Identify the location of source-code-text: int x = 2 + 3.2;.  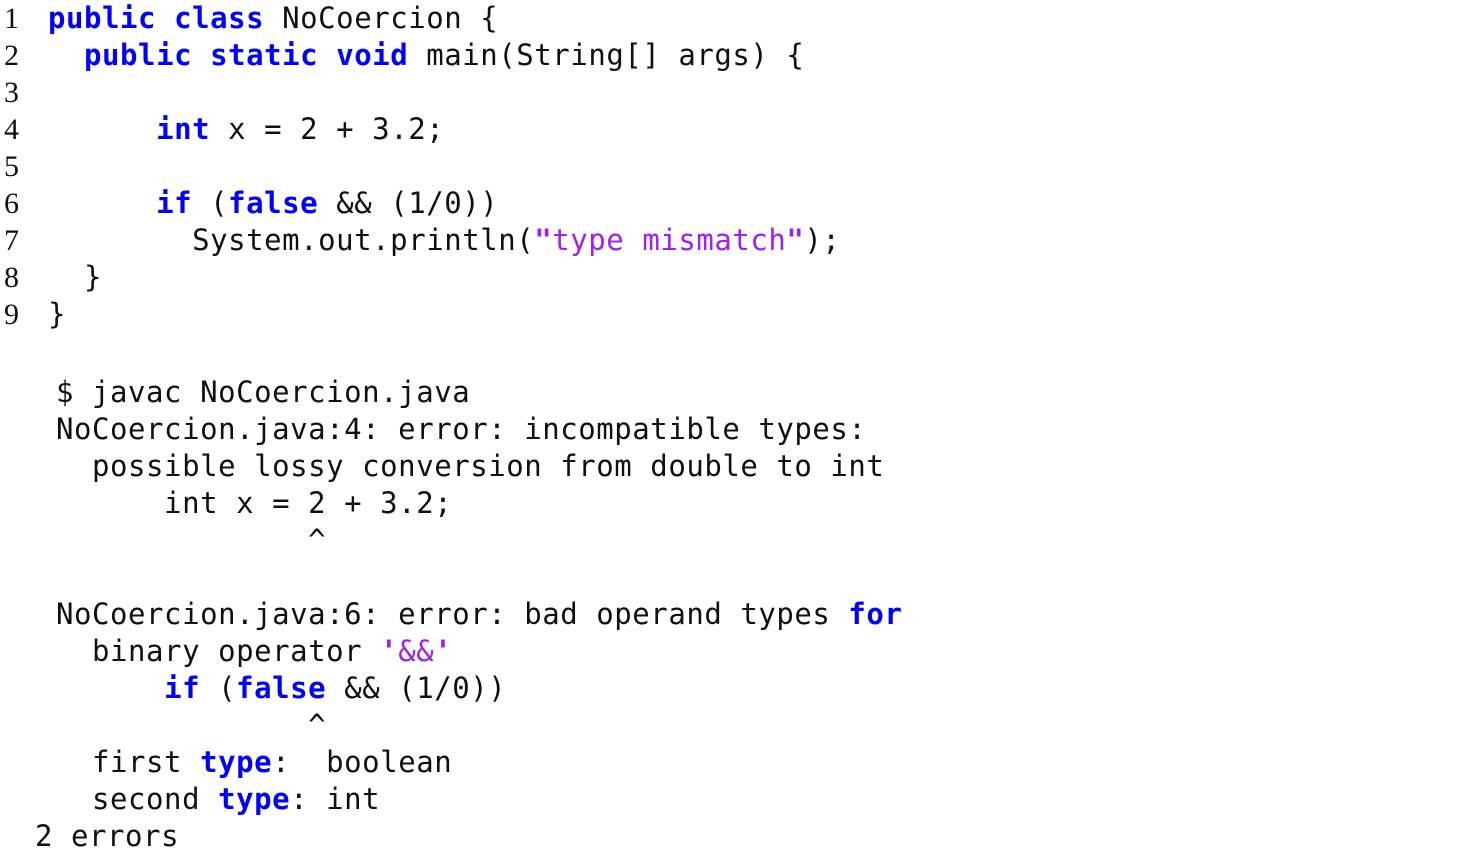
(246, 129).